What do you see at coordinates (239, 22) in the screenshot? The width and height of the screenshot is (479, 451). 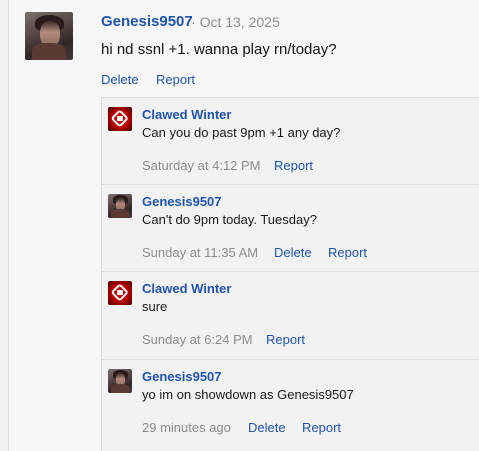 I see `post-date-text: Oct 13, 2025` at bounding box center [239, 22].